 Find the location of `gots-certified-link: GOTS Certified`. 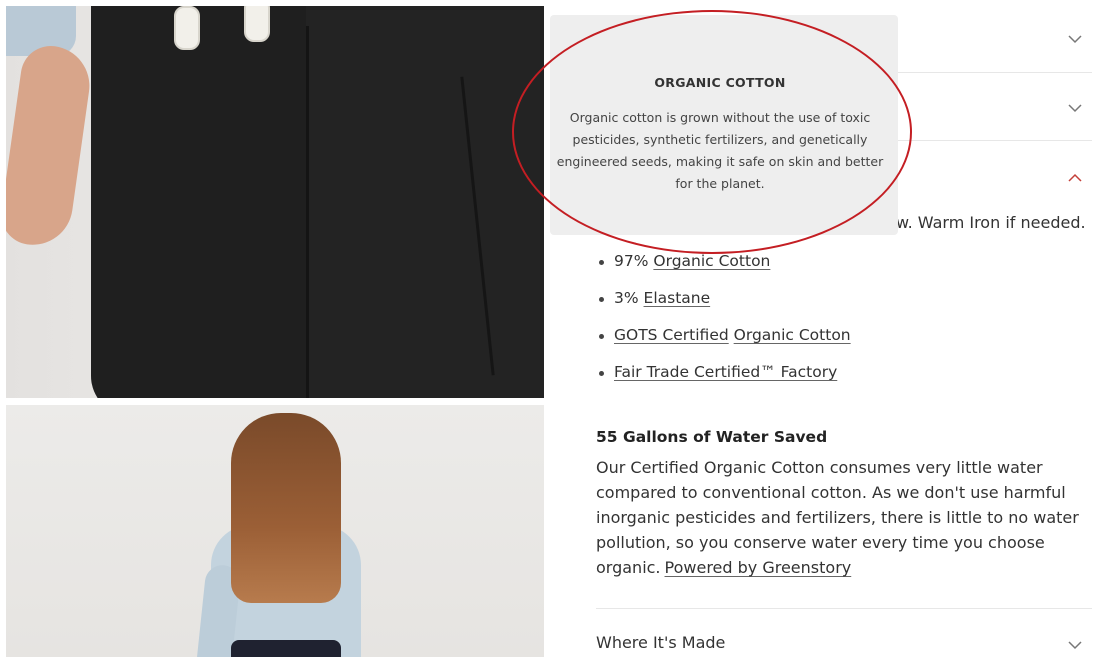

gots-certified-link: GOTS Certified is located at coordinates (671, 335).